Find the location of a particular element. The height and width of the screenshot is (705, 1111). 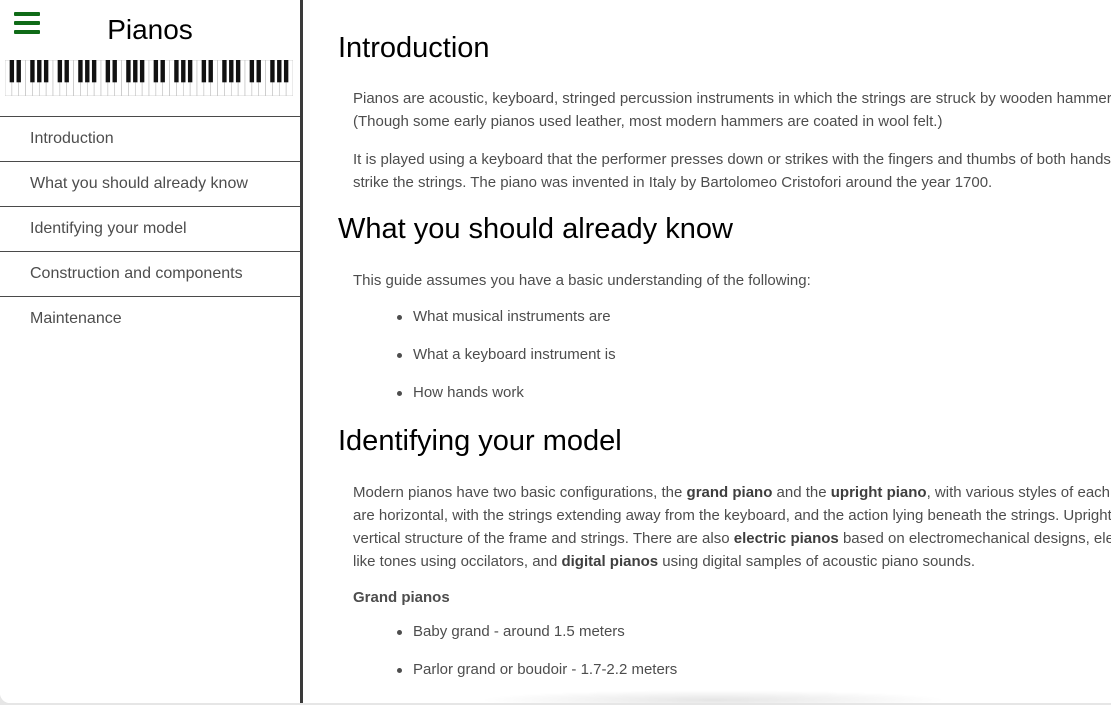

text: like tones using occilators, and is located at coordinates (457, 561).